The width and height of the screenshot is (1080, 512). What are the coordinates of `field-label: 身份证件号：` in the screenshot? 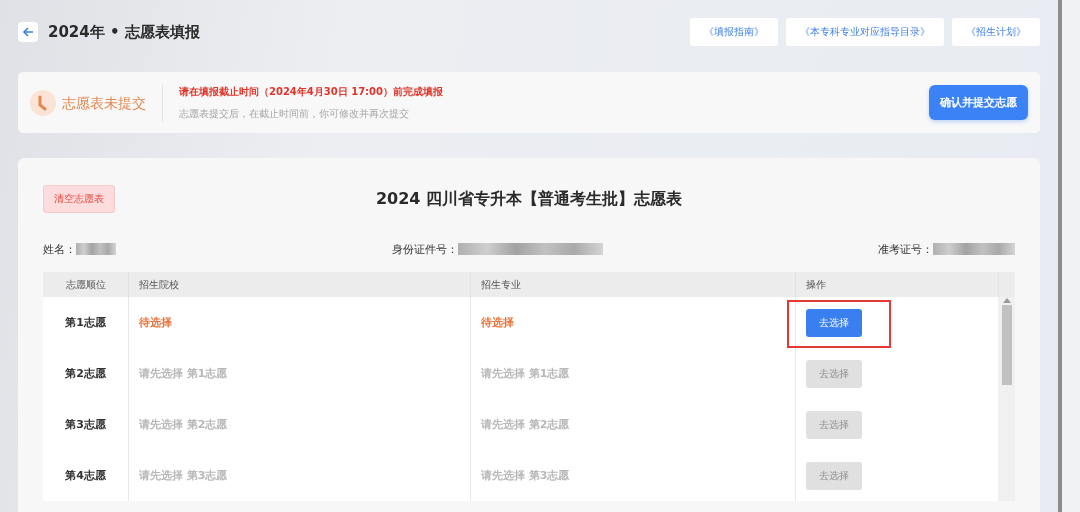 It's located at (424, 249).